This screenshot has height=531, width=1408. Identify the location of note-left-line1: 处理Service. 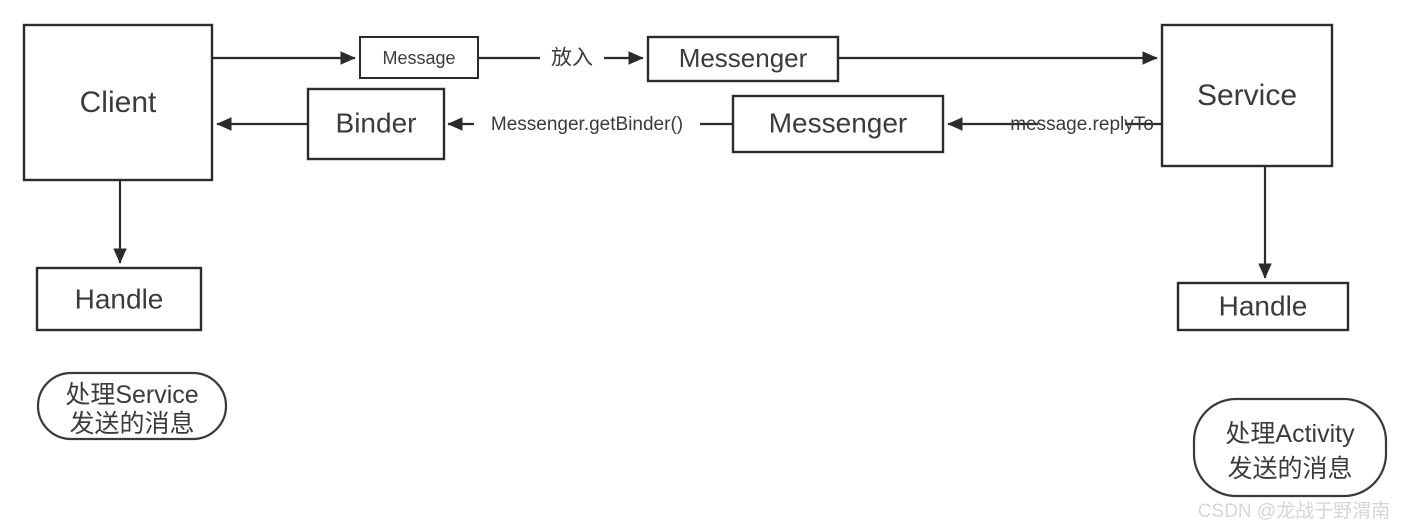
(131, 395).